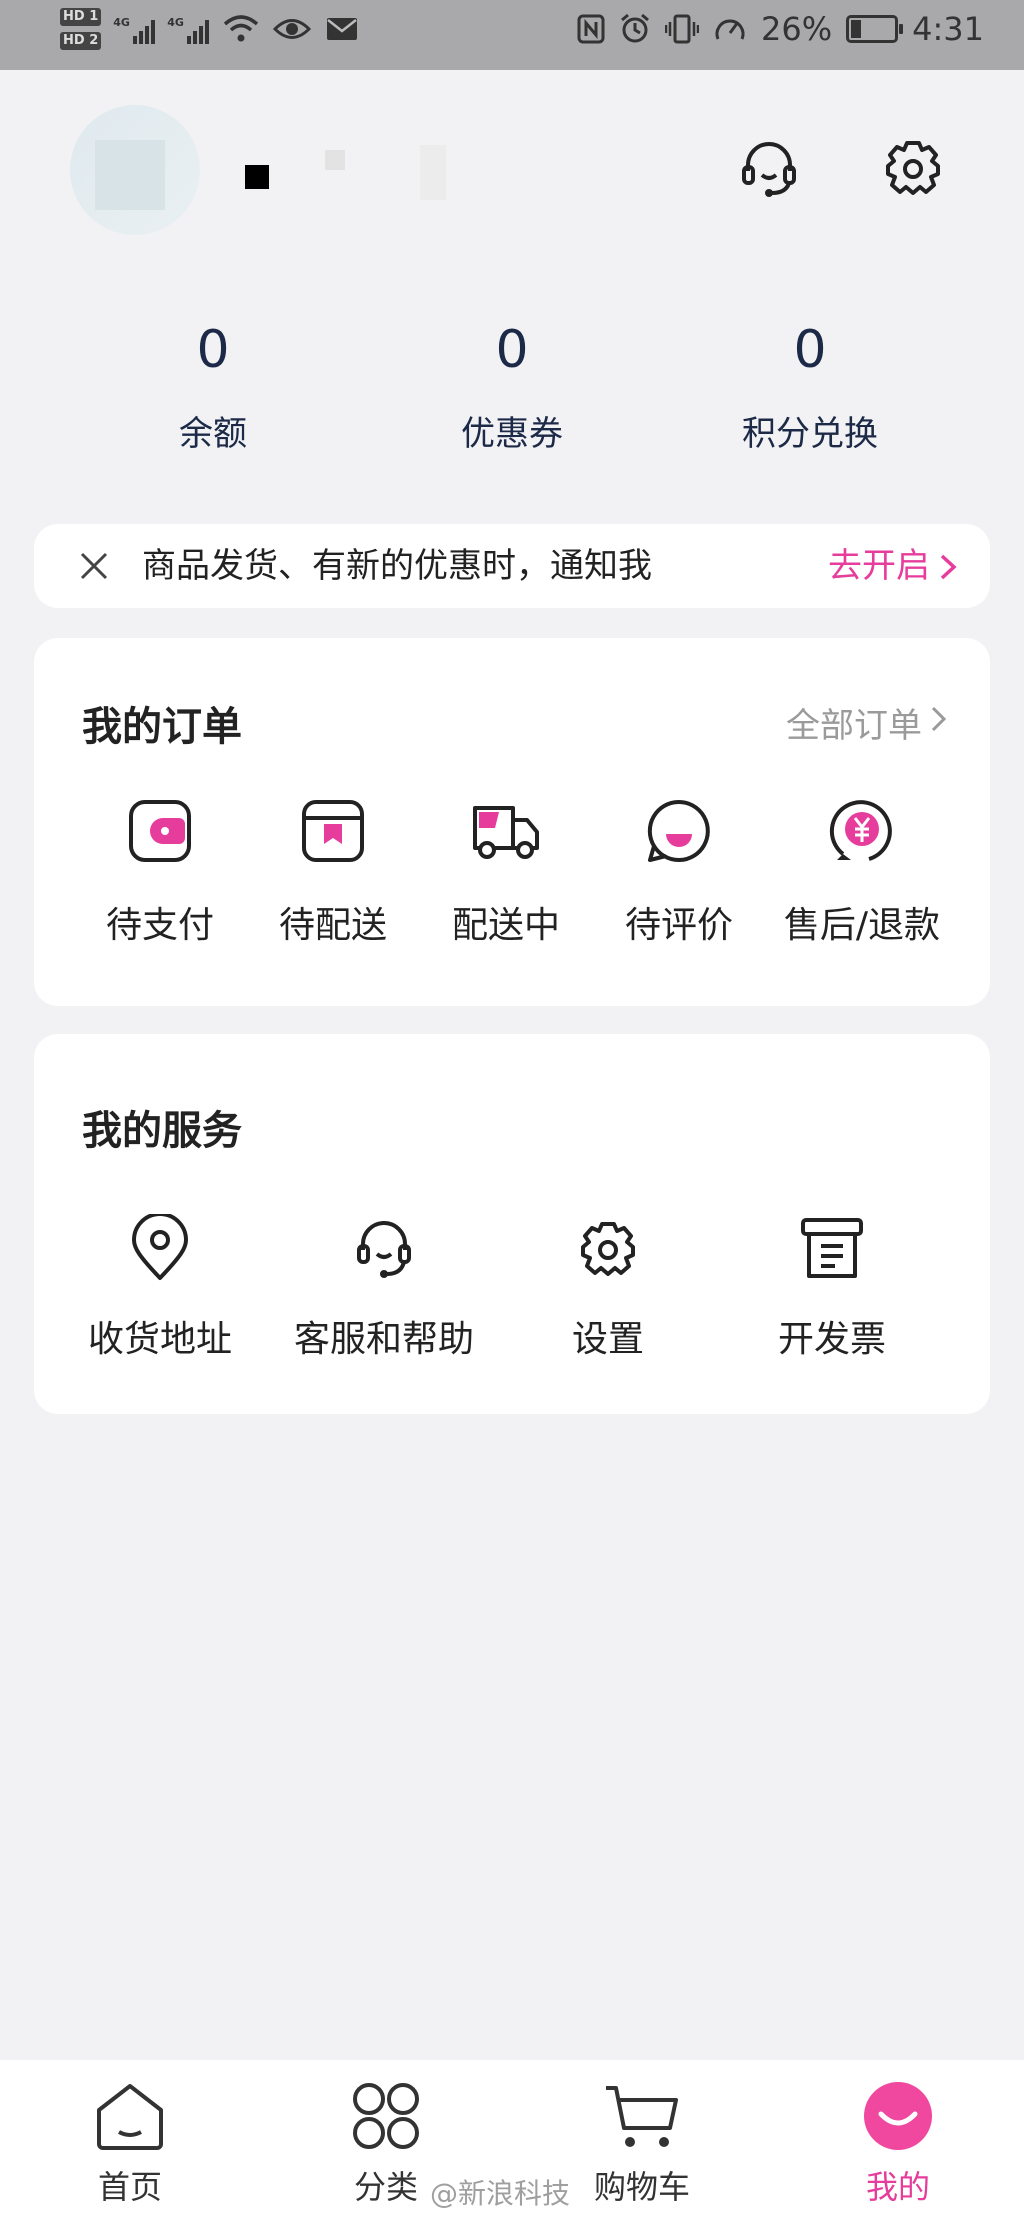 The image size is (1024, 2219). I want to click on vibrate-icon, so click(682, 29).